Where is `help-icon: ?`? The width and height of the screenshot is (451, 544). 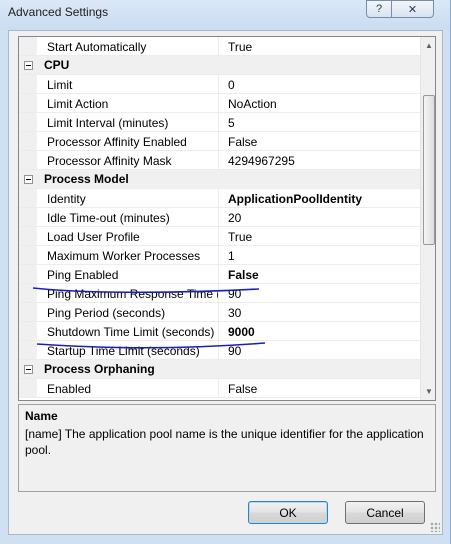 help-icon: ? is located at coordinates (379, 9).